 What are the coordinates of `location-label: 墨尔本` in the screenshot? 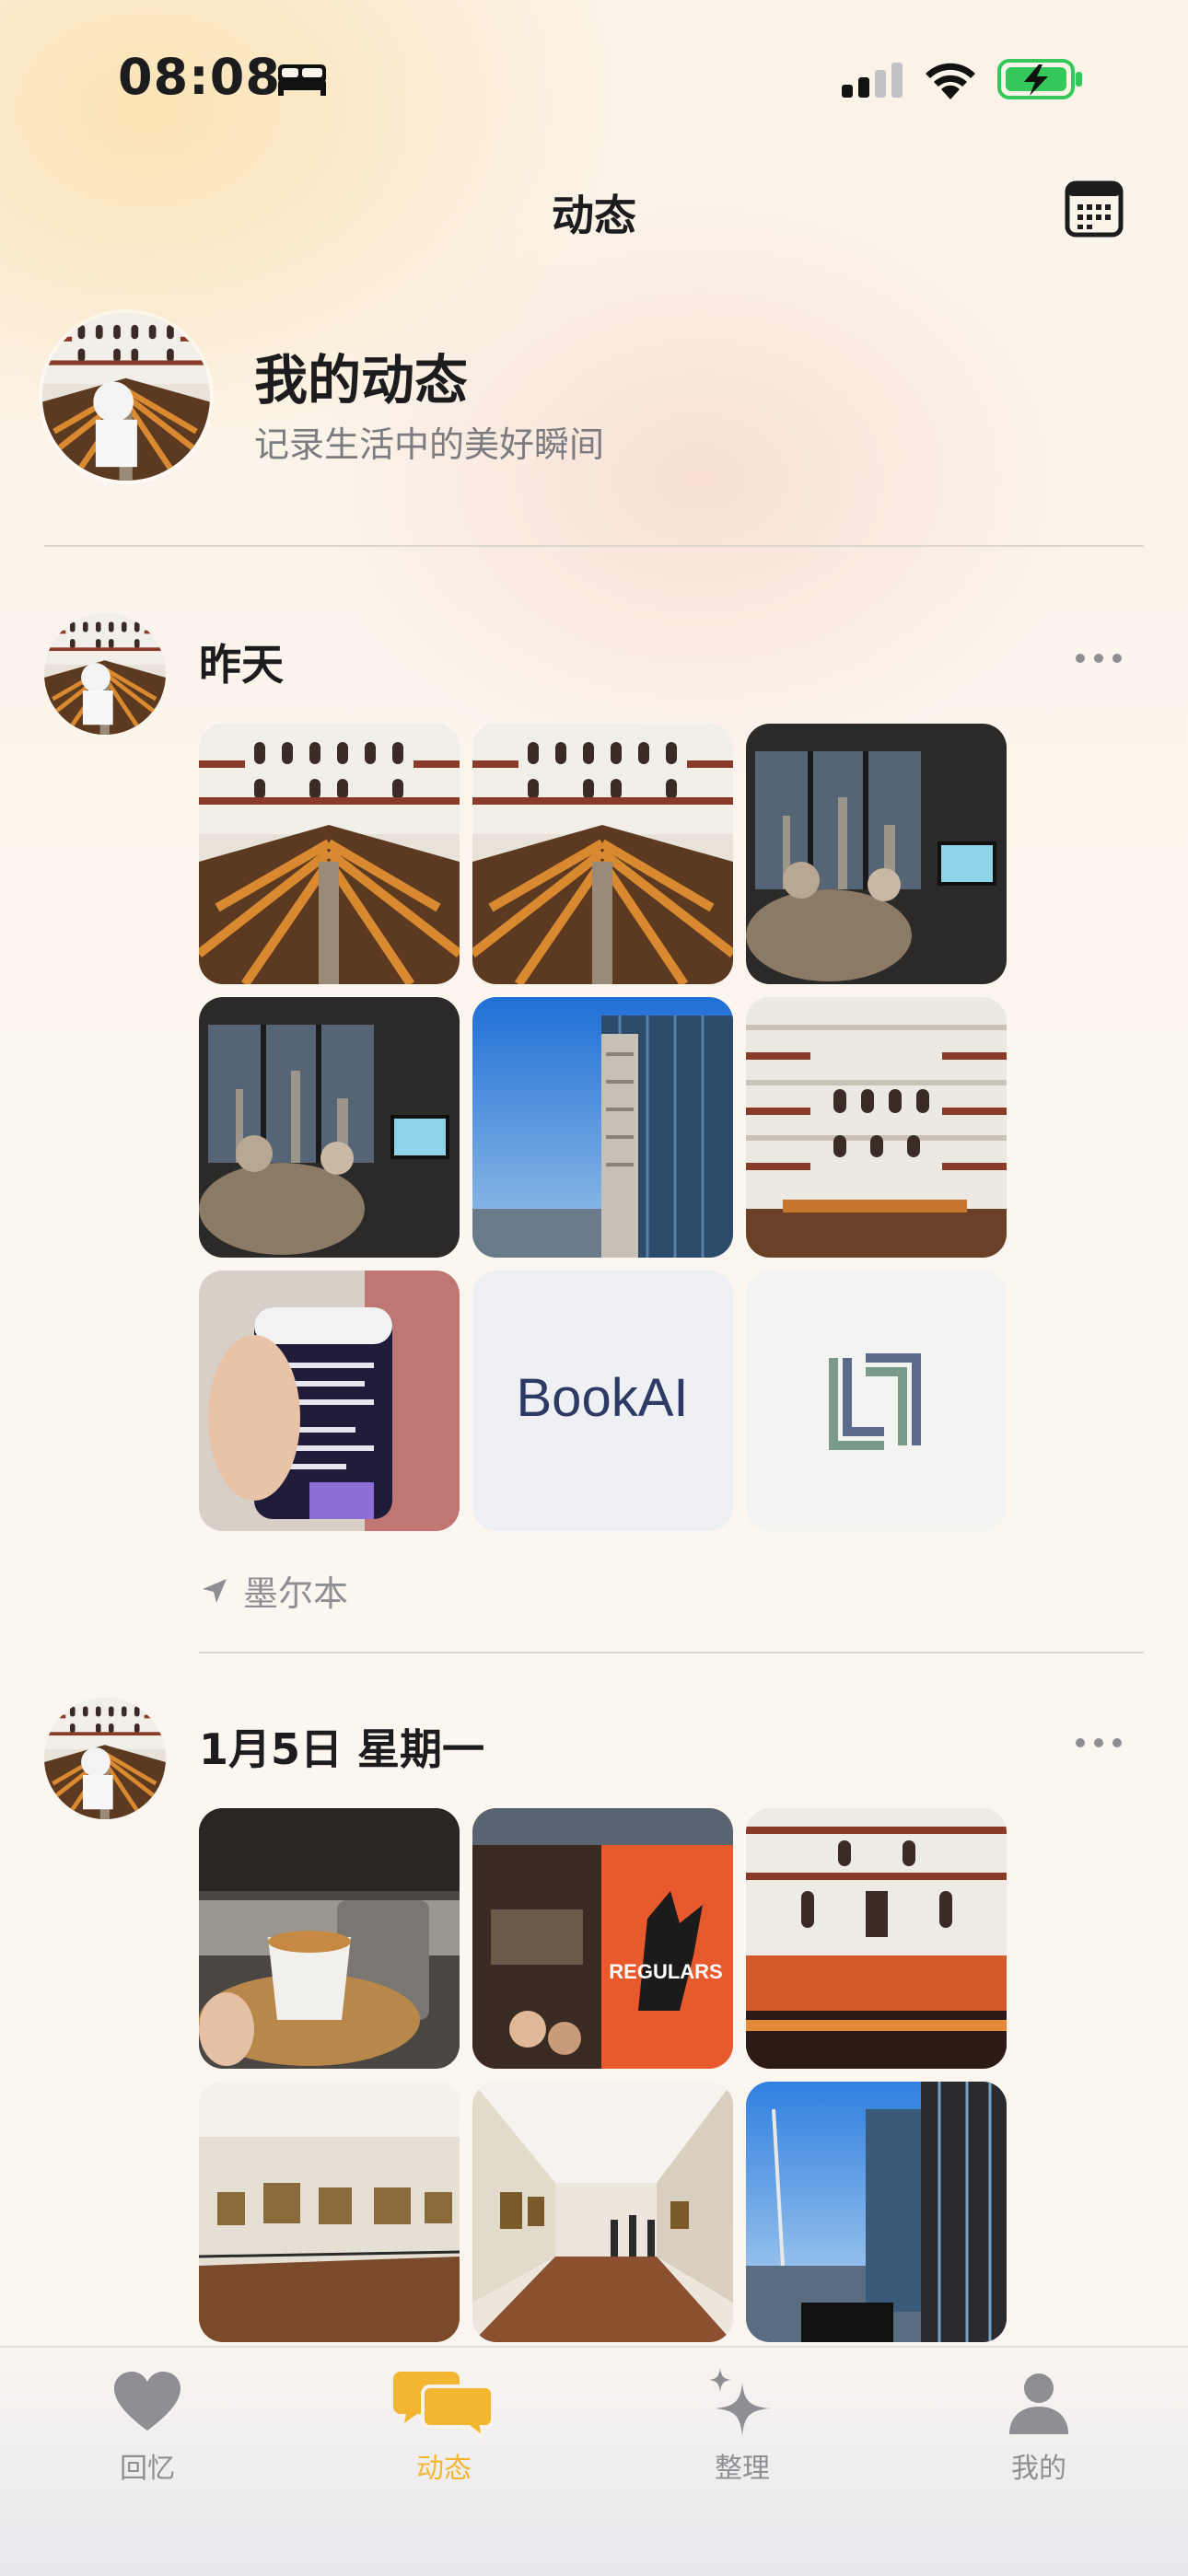 It's located at (296, 1593).